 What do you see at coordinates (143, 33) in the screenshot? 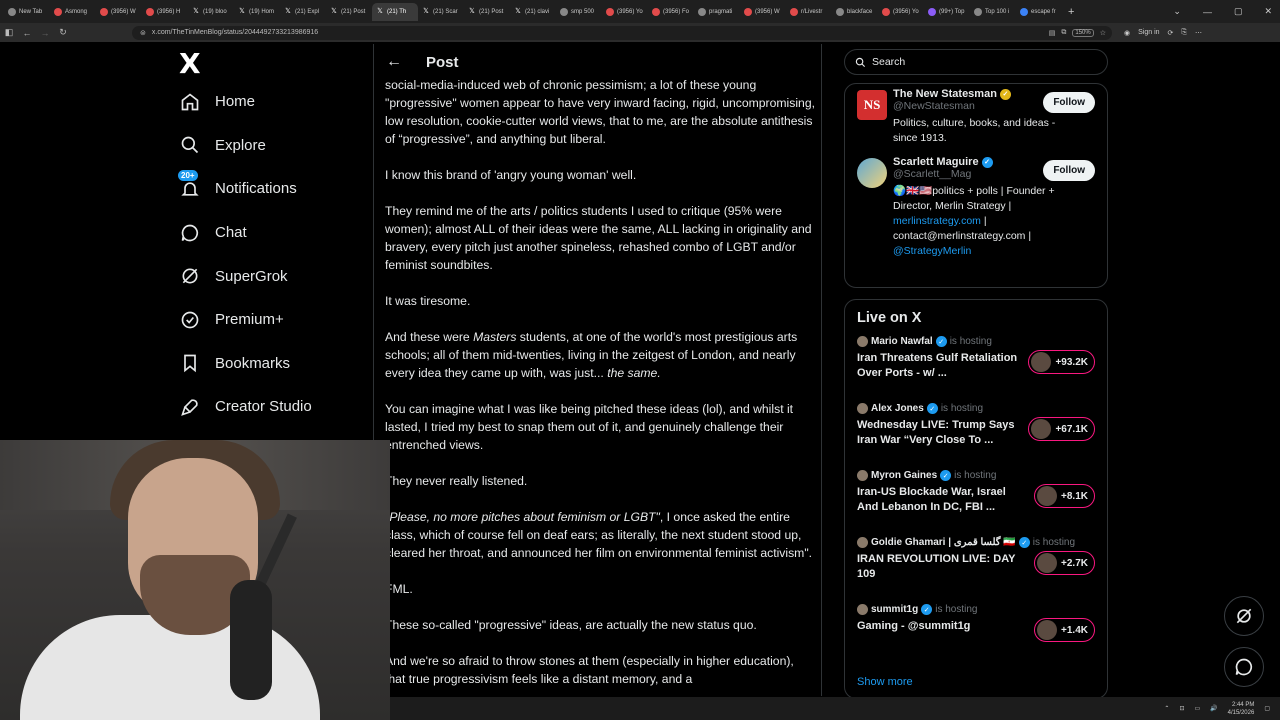
I see `site-info-icon: ⊜` at bounding box center [143, 33].